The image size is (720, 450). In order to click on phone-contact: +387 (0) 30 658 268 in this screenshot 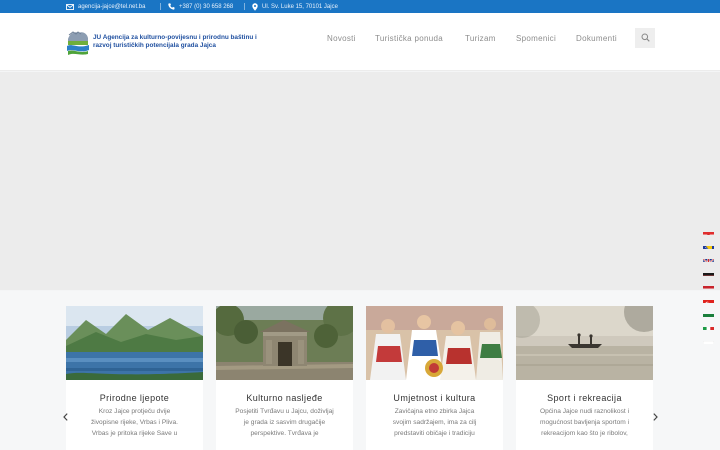, I will do `click(200, 6)`.